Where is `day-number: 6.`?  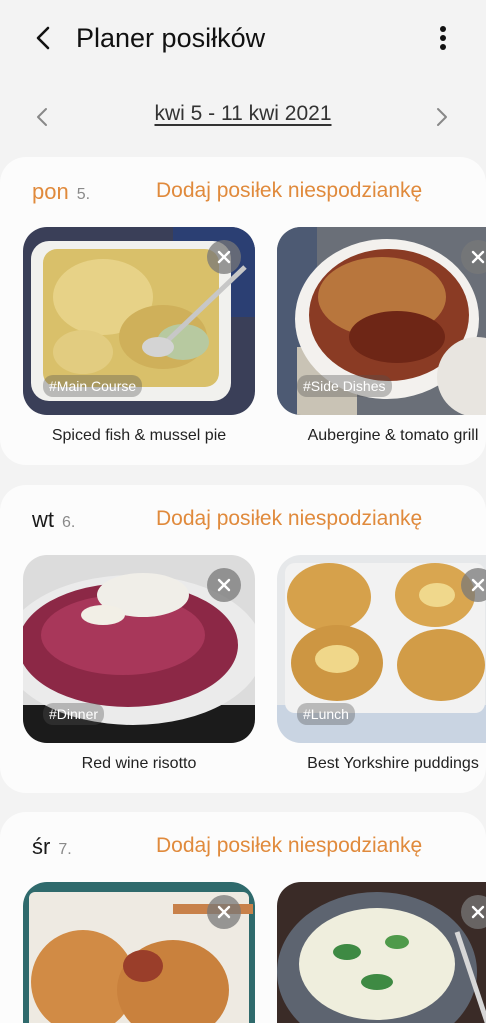 day-number: 6. is located at coordinates (69, 522).